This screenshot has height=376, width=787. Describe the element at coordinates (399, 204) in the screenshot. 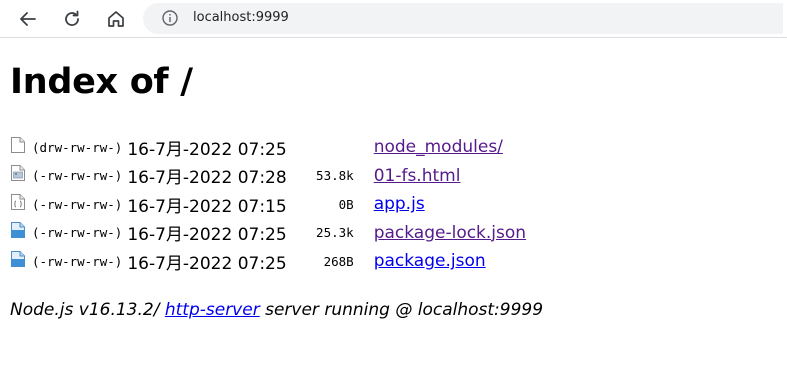

I see `file-link: app.js` at that location.